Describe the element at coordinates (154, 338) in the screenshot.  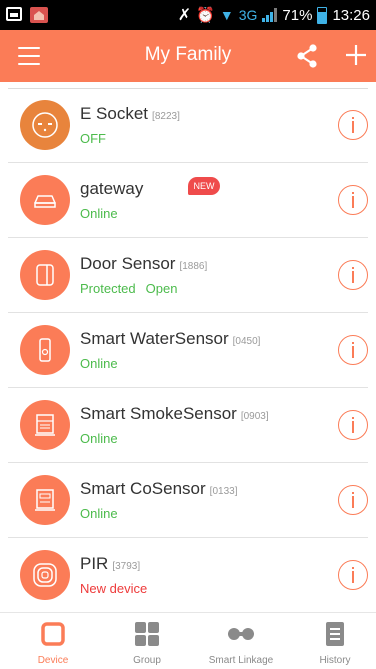
I see `device-name: Smart WaterSensor` at that location.